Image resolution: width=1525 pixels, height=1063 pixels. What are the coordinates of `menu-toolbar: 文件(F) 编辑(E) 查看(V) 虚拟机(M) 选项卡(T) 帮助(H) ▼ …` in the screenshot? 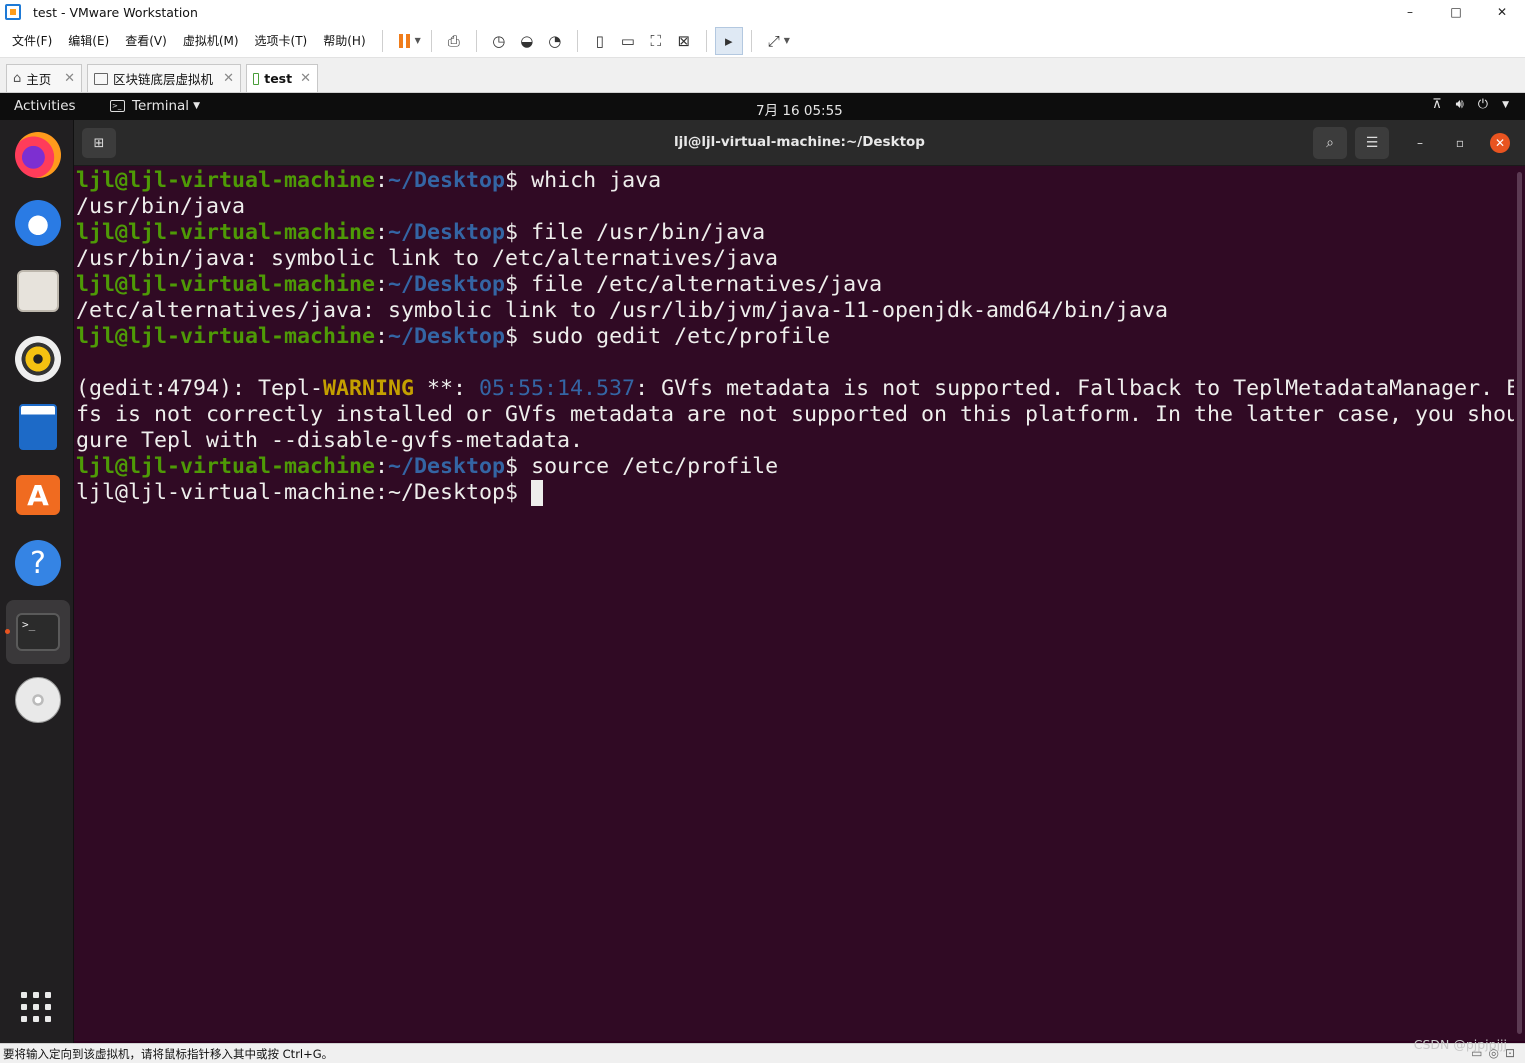 It's located at (762, 41).